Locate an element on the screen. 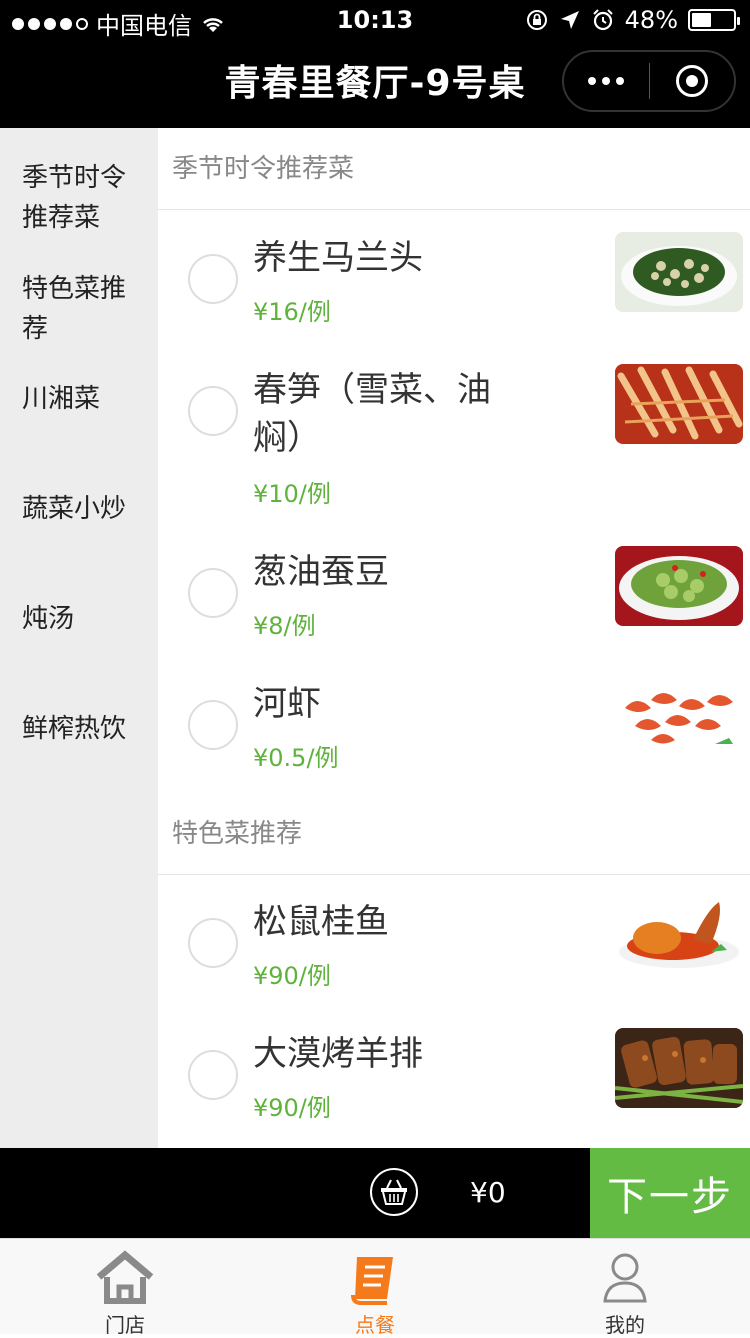 The image size is (750, 1338). status-right: 48% is located at coordinates (632, 20).